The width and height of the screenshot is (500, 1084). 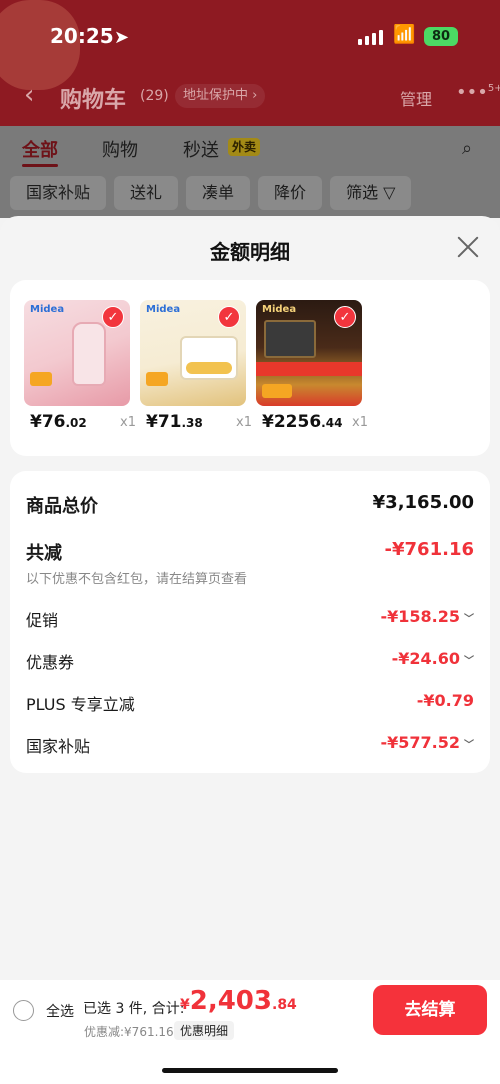 What do you see at coordinates (120, 149) in the screenshot?
I see `tab-shopping: 购物` at bounding box center [120, 149].